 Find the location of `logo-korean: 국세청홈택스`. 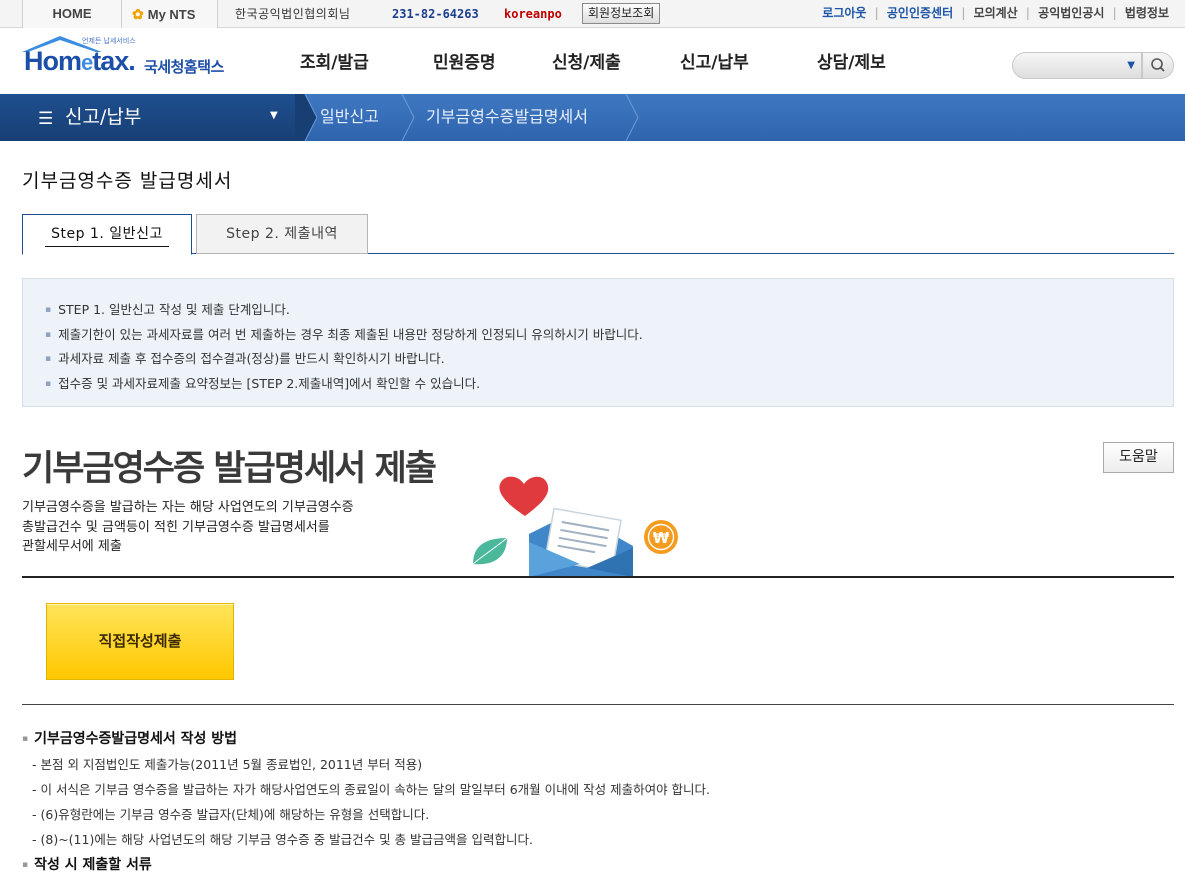

logo-korean: 국세청홈택스 is located at coordinates (184, 67).